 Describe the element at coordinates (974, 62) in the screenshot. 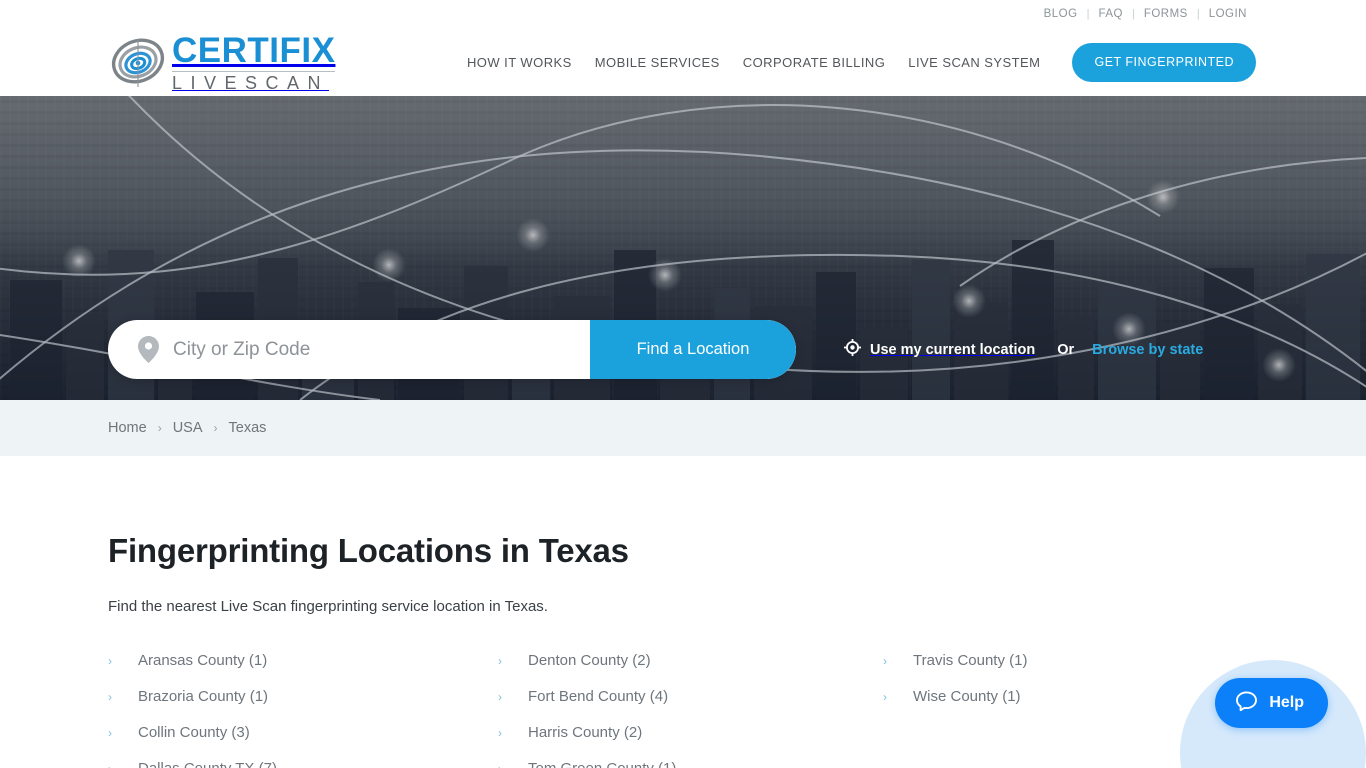

I see `nav-item-live-scan-system: LIVE SCAN SYSTEM` at that location.